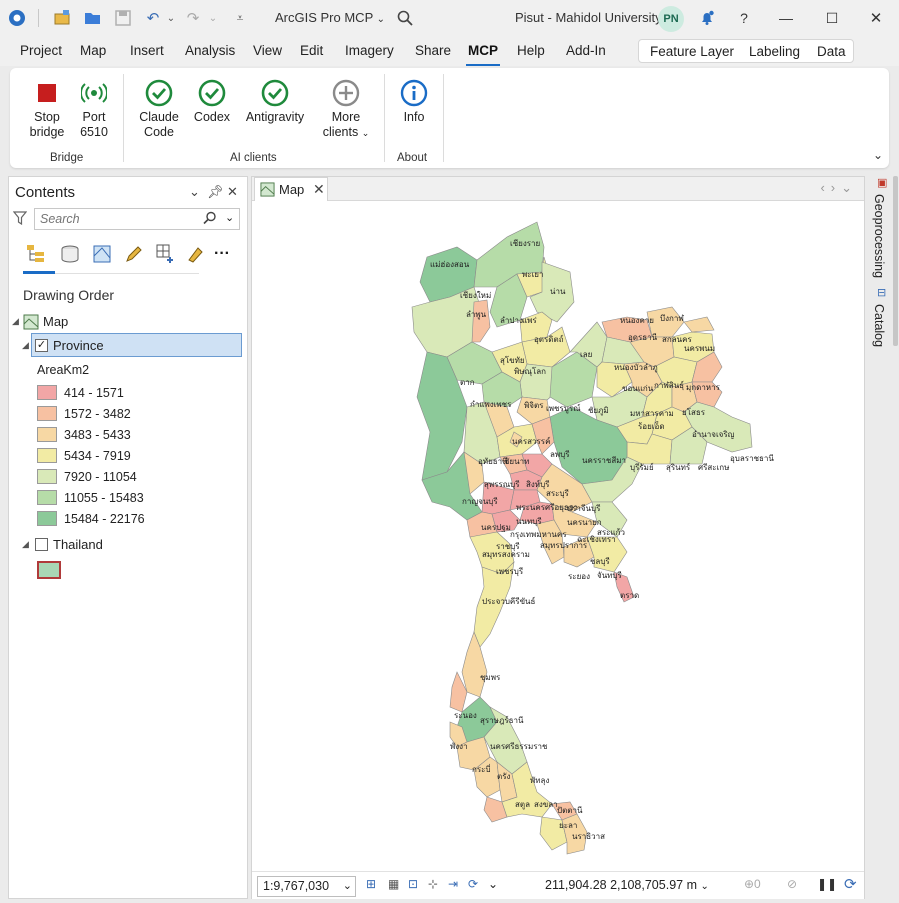 The image size is (899, 903). Describe the element at coordinates (215, 192) in the screenshot. I see `pin-icon: 📌︎` at that location.